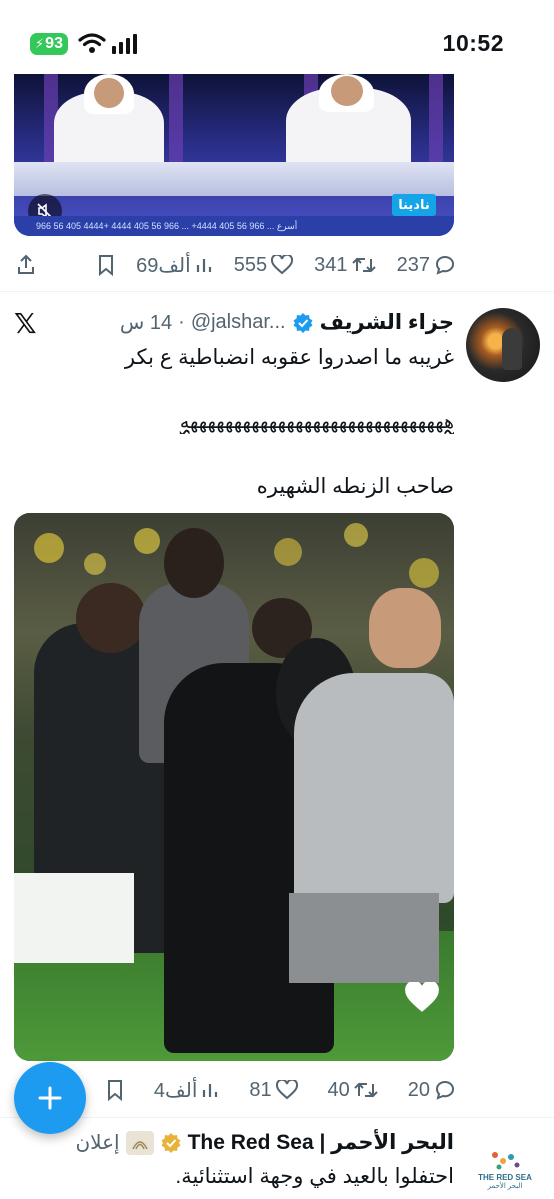 The height and width of the screenshot is (1199, 554). What do you see at coordinates (260, 1089) in the screenshot?
I see `likes-count: 81` at bounding box center [260, 1089].